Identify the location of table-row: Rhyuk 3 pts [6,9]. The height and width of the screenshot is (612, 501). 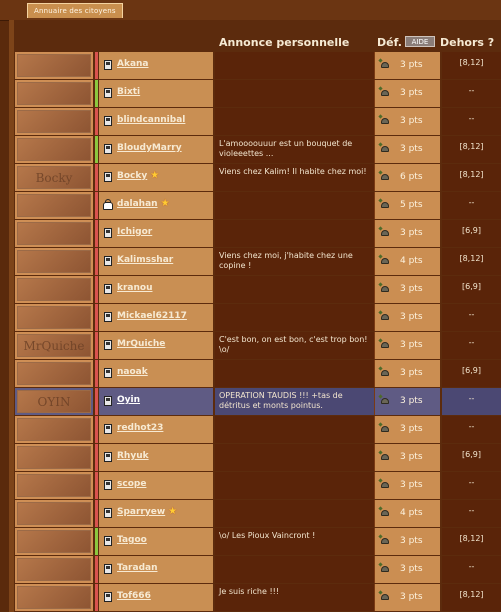
(258, 457).